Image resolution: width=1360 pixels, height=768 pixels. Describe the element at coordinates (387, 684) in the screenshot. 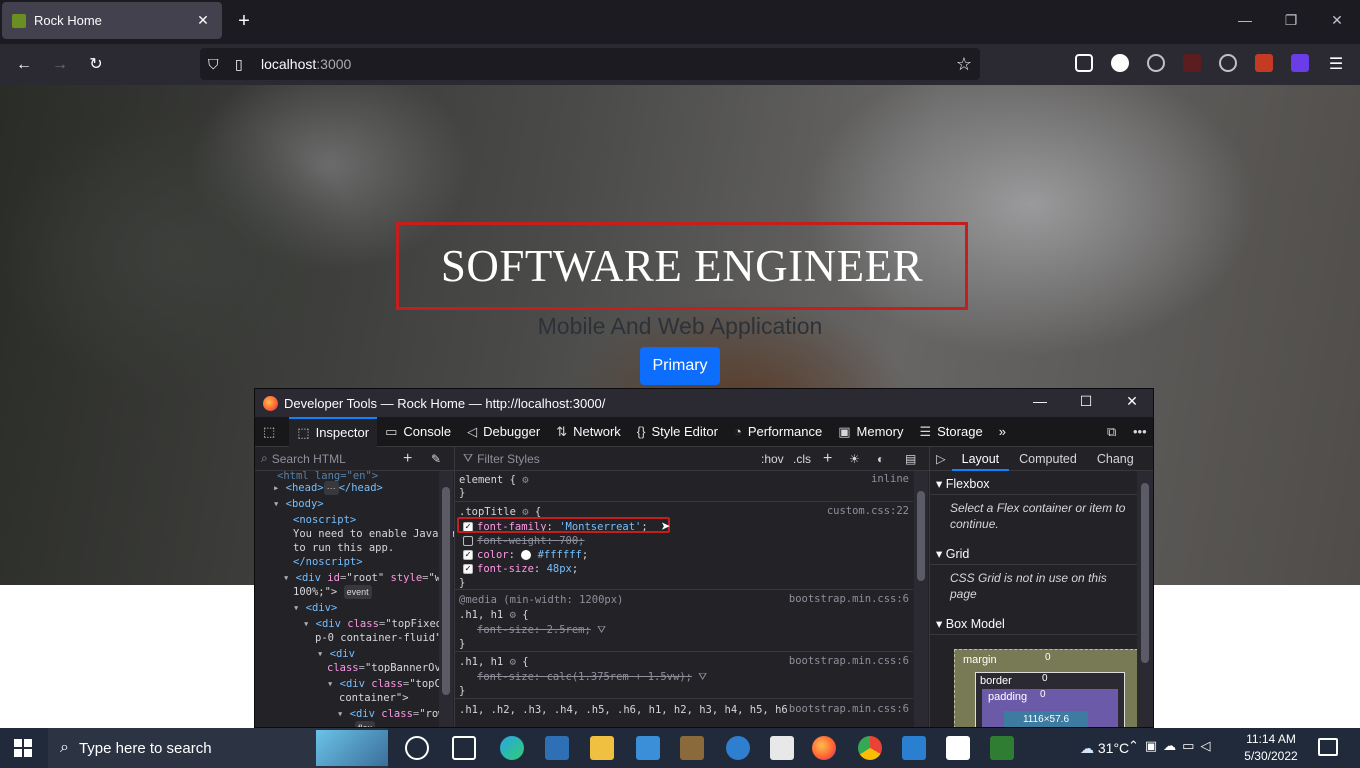

I see `markup-line: ▾ <div class="topCo` at that location.